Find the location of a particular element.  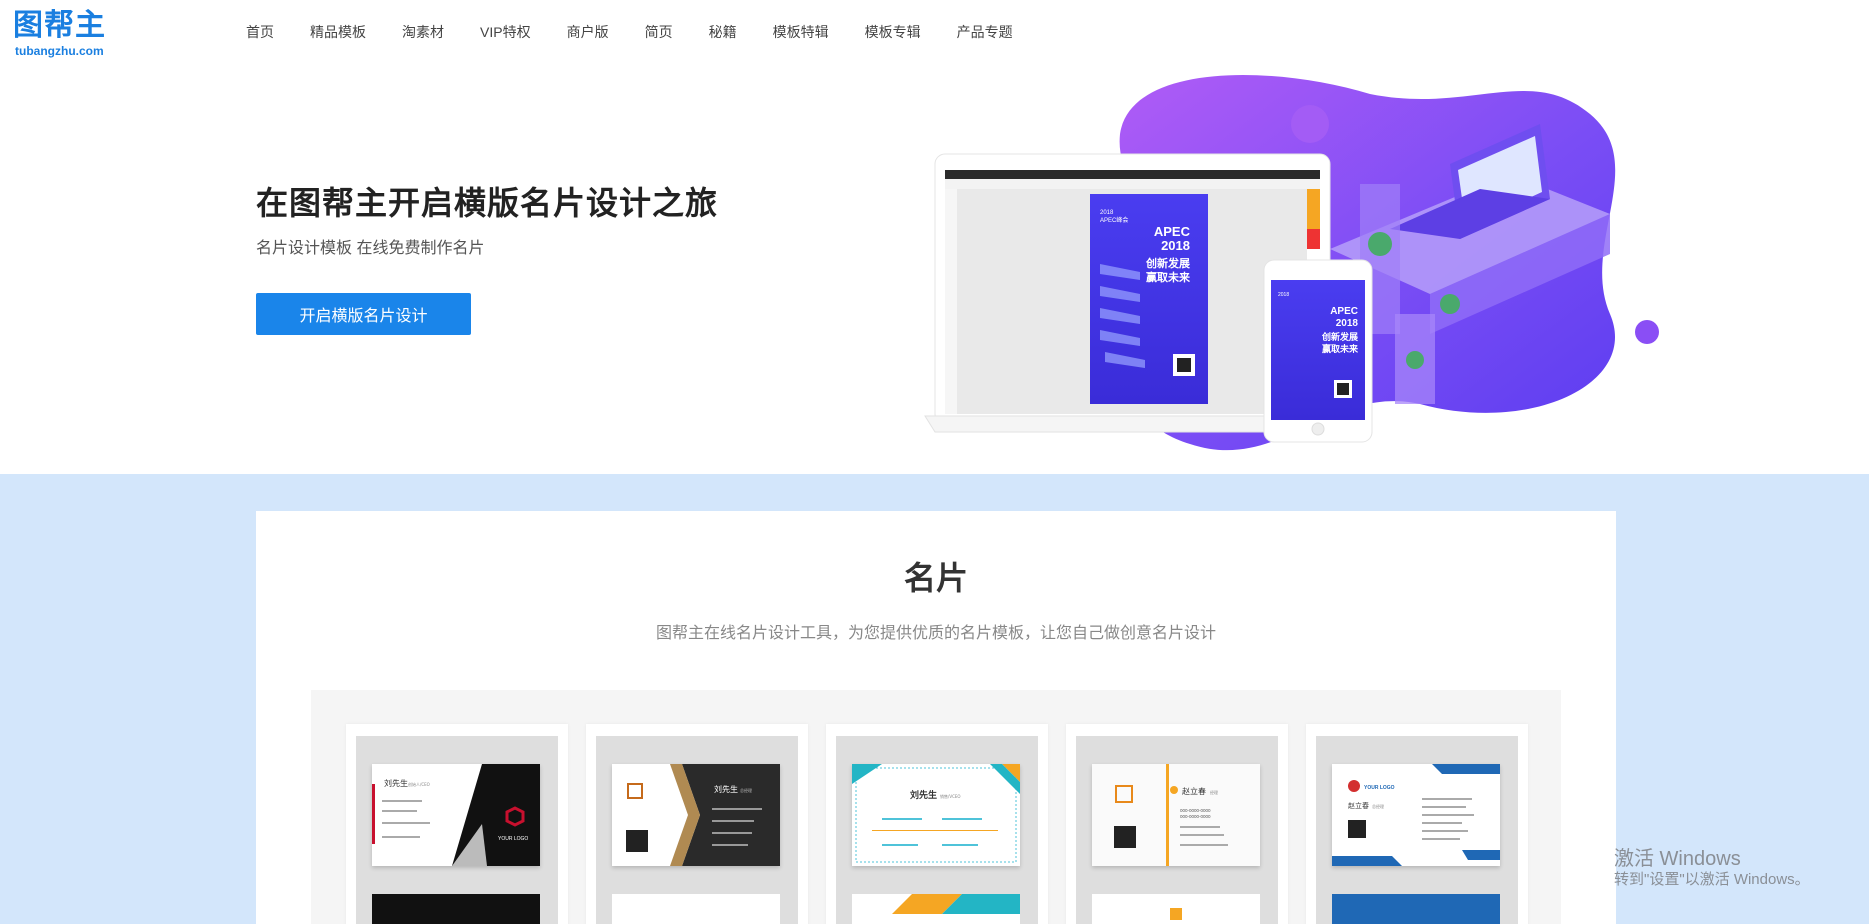

svg-text: APEC峰会 is located at coordinates (1114, 220).